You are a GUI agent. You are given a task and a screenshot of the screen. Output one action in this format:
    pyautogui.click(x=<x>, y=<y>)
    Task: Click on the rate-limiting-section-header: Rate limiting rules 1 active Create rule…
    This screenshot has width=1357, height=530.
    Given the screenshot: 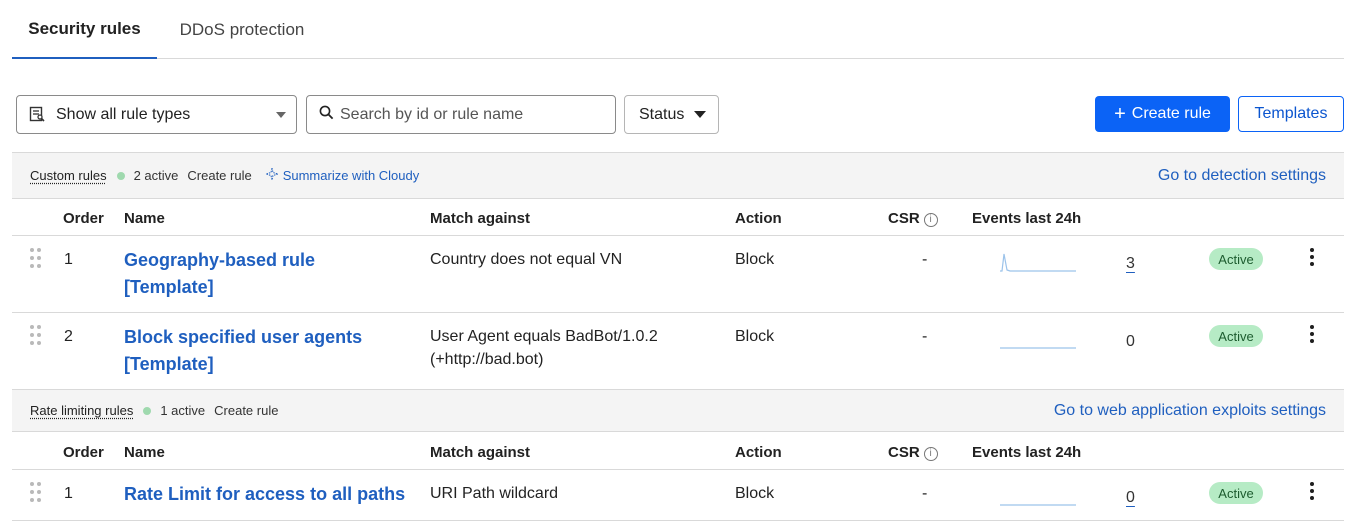 What is the action you would take?
    pyautogui.click(x=678, y=410)
    